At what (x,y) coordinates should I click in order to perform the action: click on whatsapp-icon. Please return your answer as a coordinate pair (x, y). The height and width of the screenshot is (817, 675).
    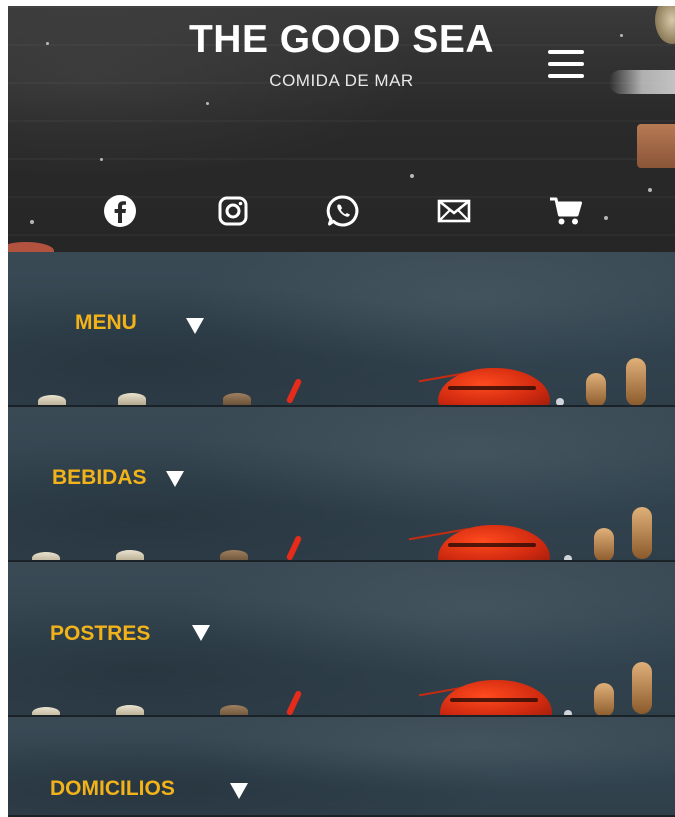
    Looking at the image, I should click on (343, 211).